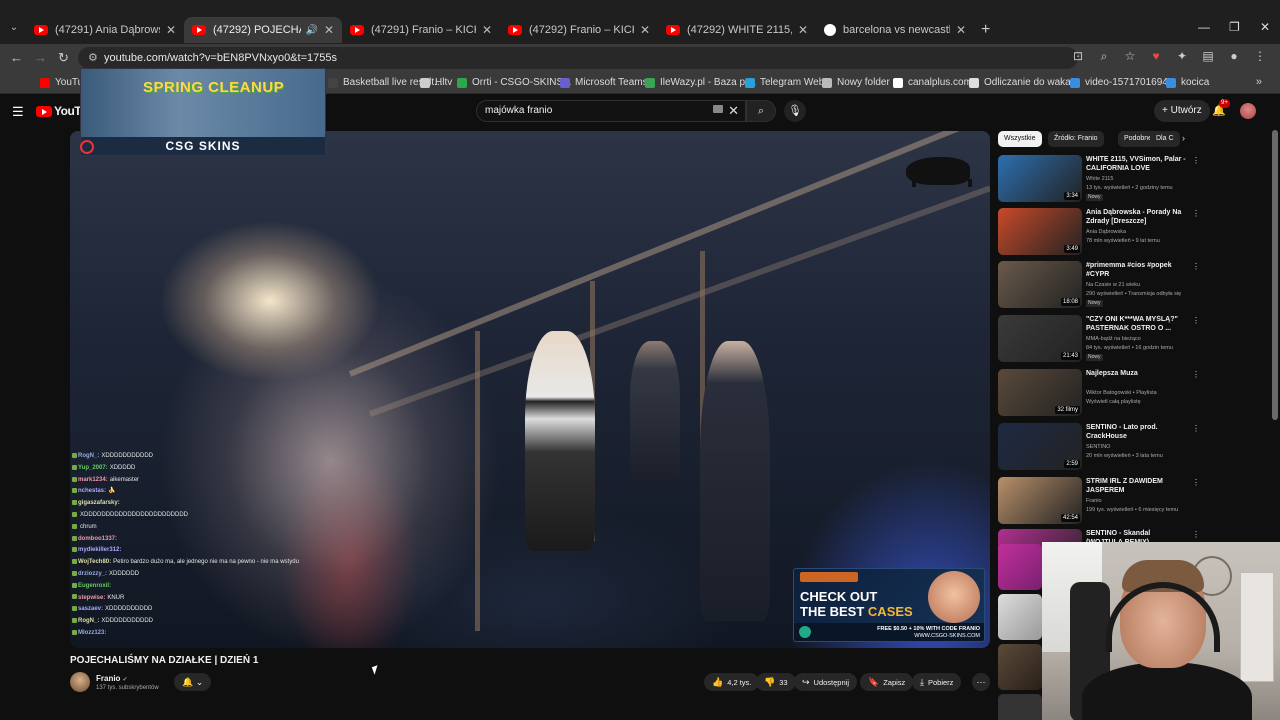 The width and height of the screenshot is (1280, 720). What do you see at coordinates (1248, 111) in the screenshot?
I see `user-avatar` at bounding box center [1248, 111].